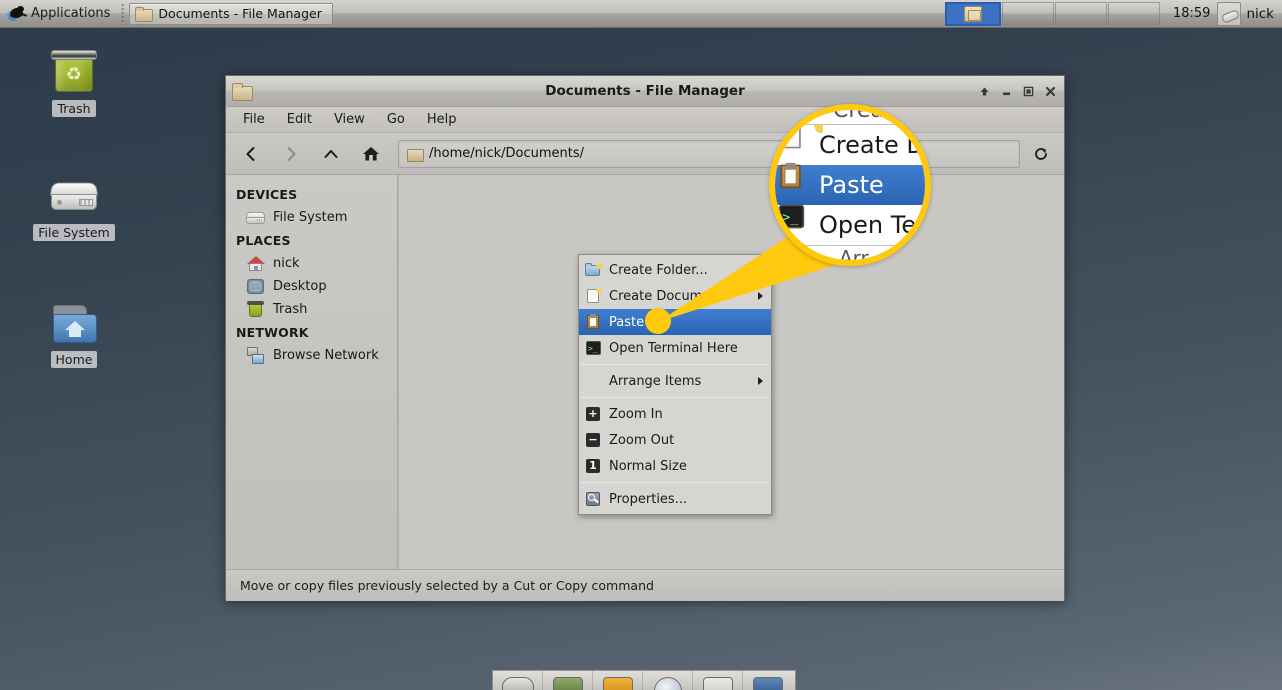 Image resolution: width=1282 pixels, height=690 pixels. I want to click on close-button, so click(1050, 91).